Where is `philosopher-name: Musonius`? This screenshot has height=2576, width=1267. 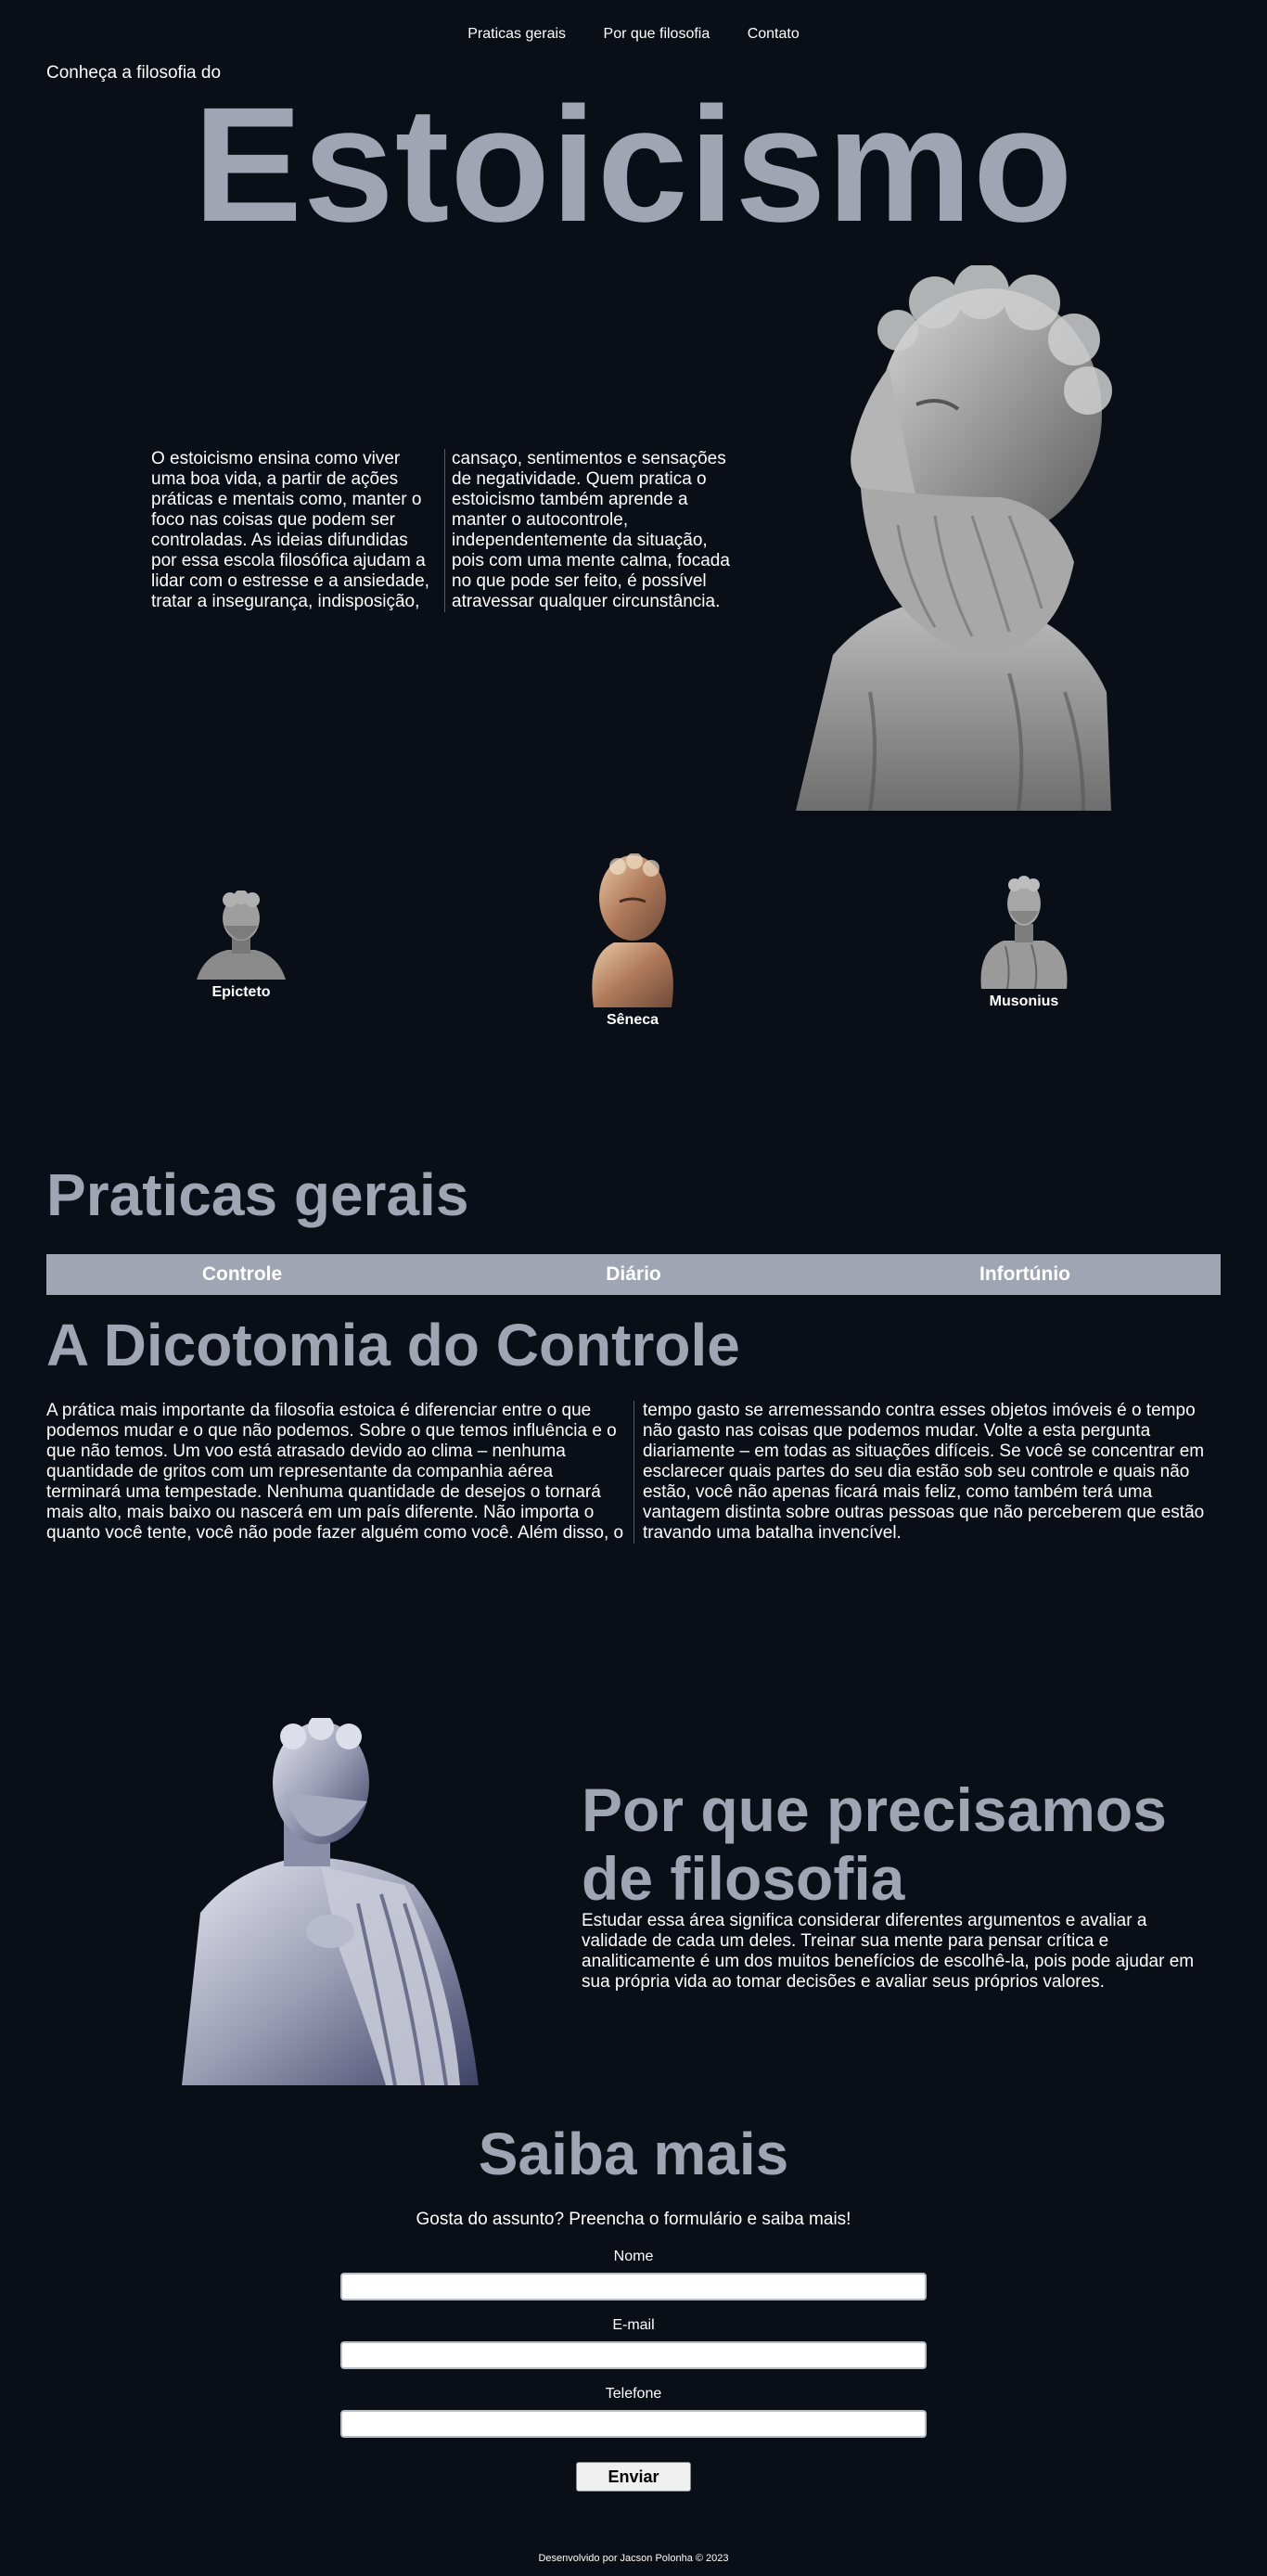
philosopher-name: Musonius is located at coordinates (1024, 1001).